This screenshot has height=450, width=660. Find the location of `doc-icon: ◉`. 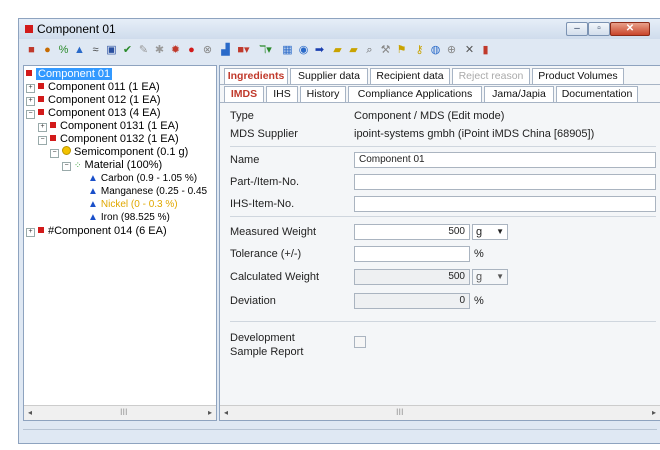

doc-icon: ◉ is located at coordinates (303, 50).